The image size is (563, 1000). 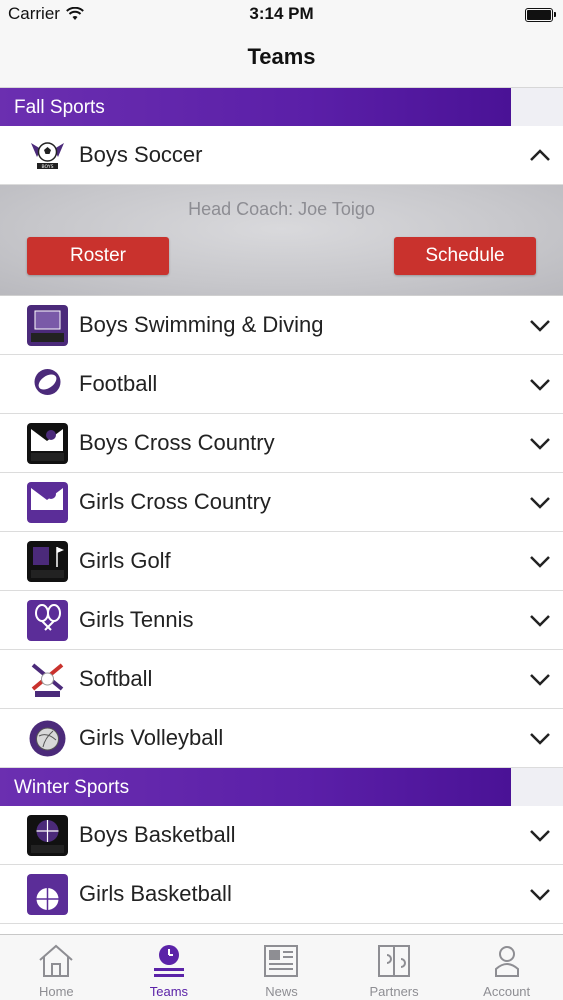 What do you see at coordinates (47, 502) in the screenshot?
I see `girls-cross-country-team-icon` at bounding box center [47, 502].